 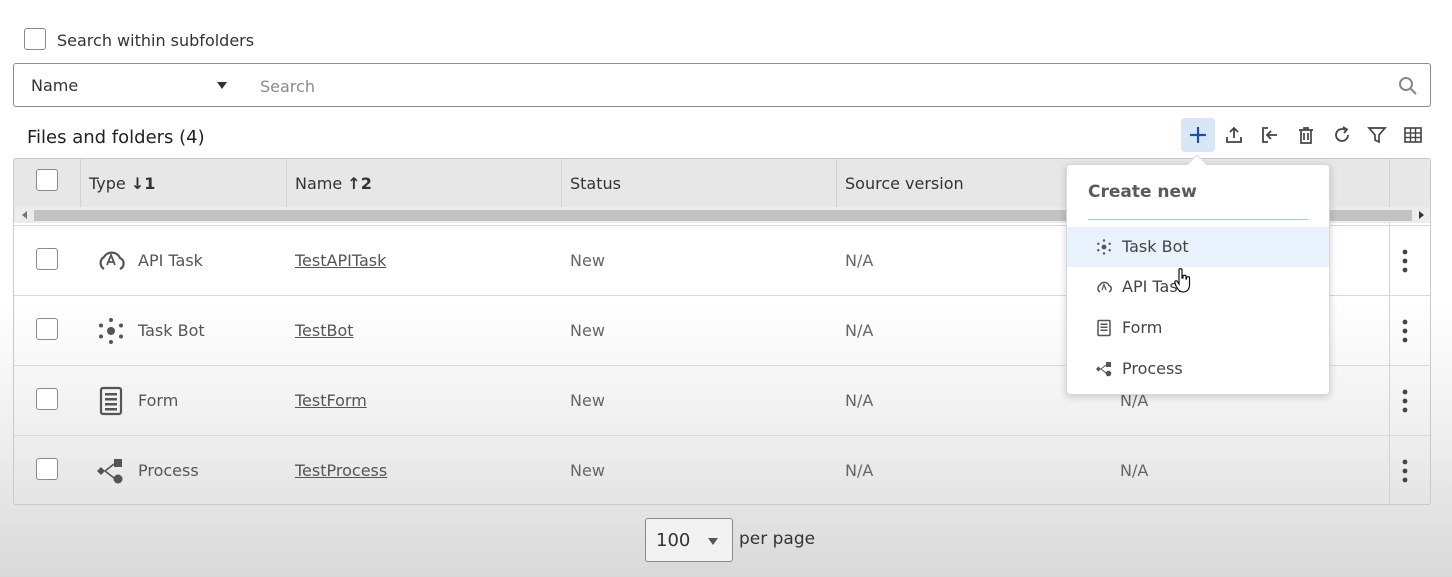 What do you see at coordinates (1142, 327) in the screenshot?
I see `menu-item-label: Form` at bounding box center [1142, 327].